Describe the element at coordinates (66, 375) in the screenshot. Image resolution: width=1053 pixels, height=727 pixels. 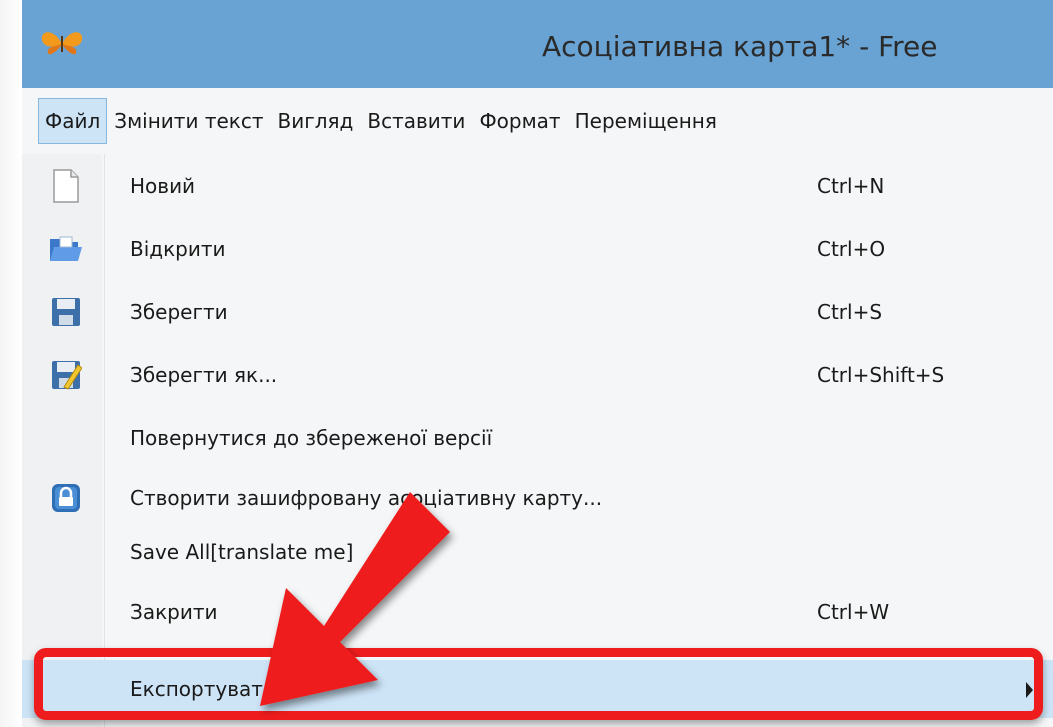
I see `save-as-icon` at that location.